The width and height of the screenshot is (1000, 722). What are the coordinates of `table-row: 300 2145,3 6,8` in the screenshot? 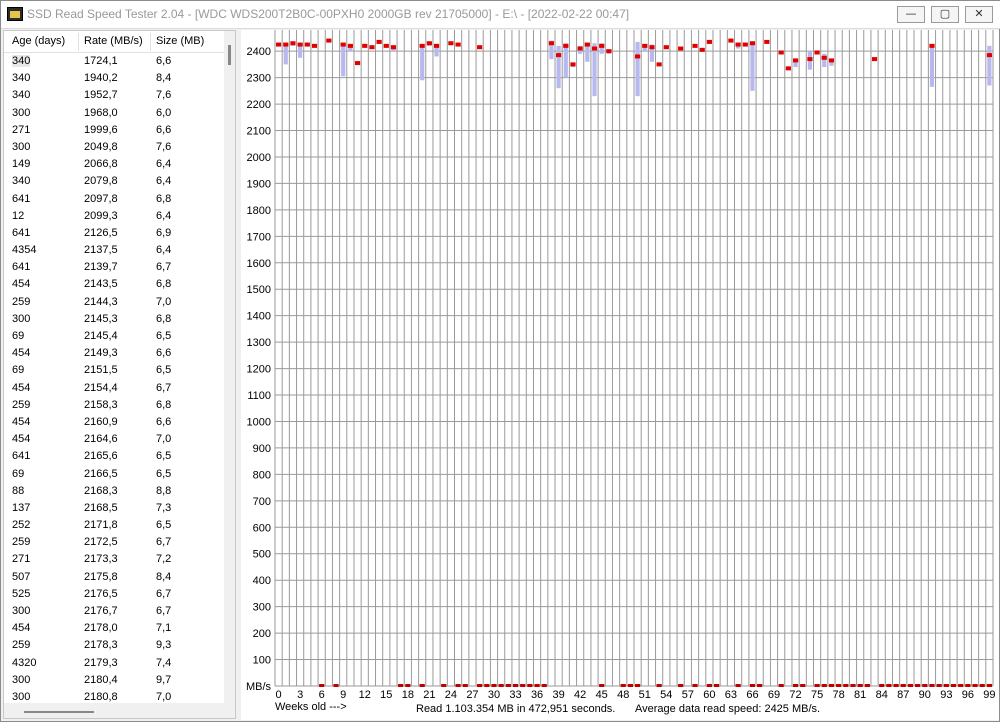 It's located at (114, 319).